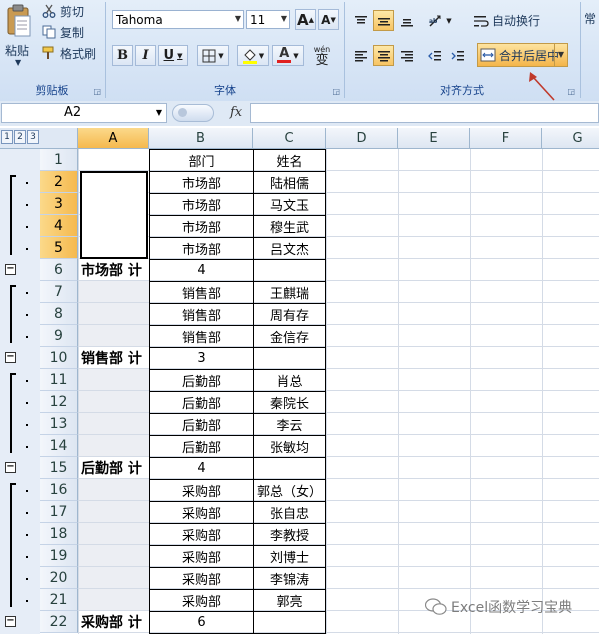  Describe the element at coordinates (289, 204) in the screenshot. I see `cell-c3: 马文玉` at that location.